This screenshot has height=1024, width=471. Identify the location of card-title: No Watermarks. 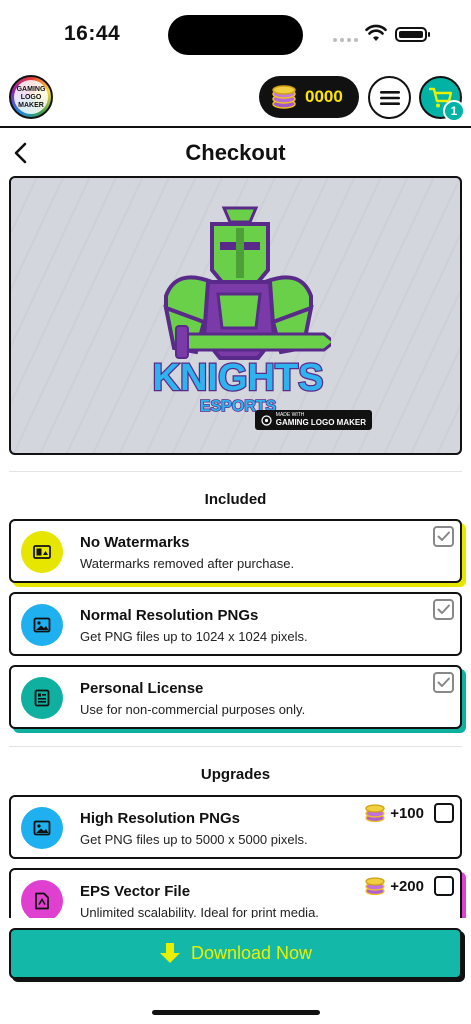
(135, 542).